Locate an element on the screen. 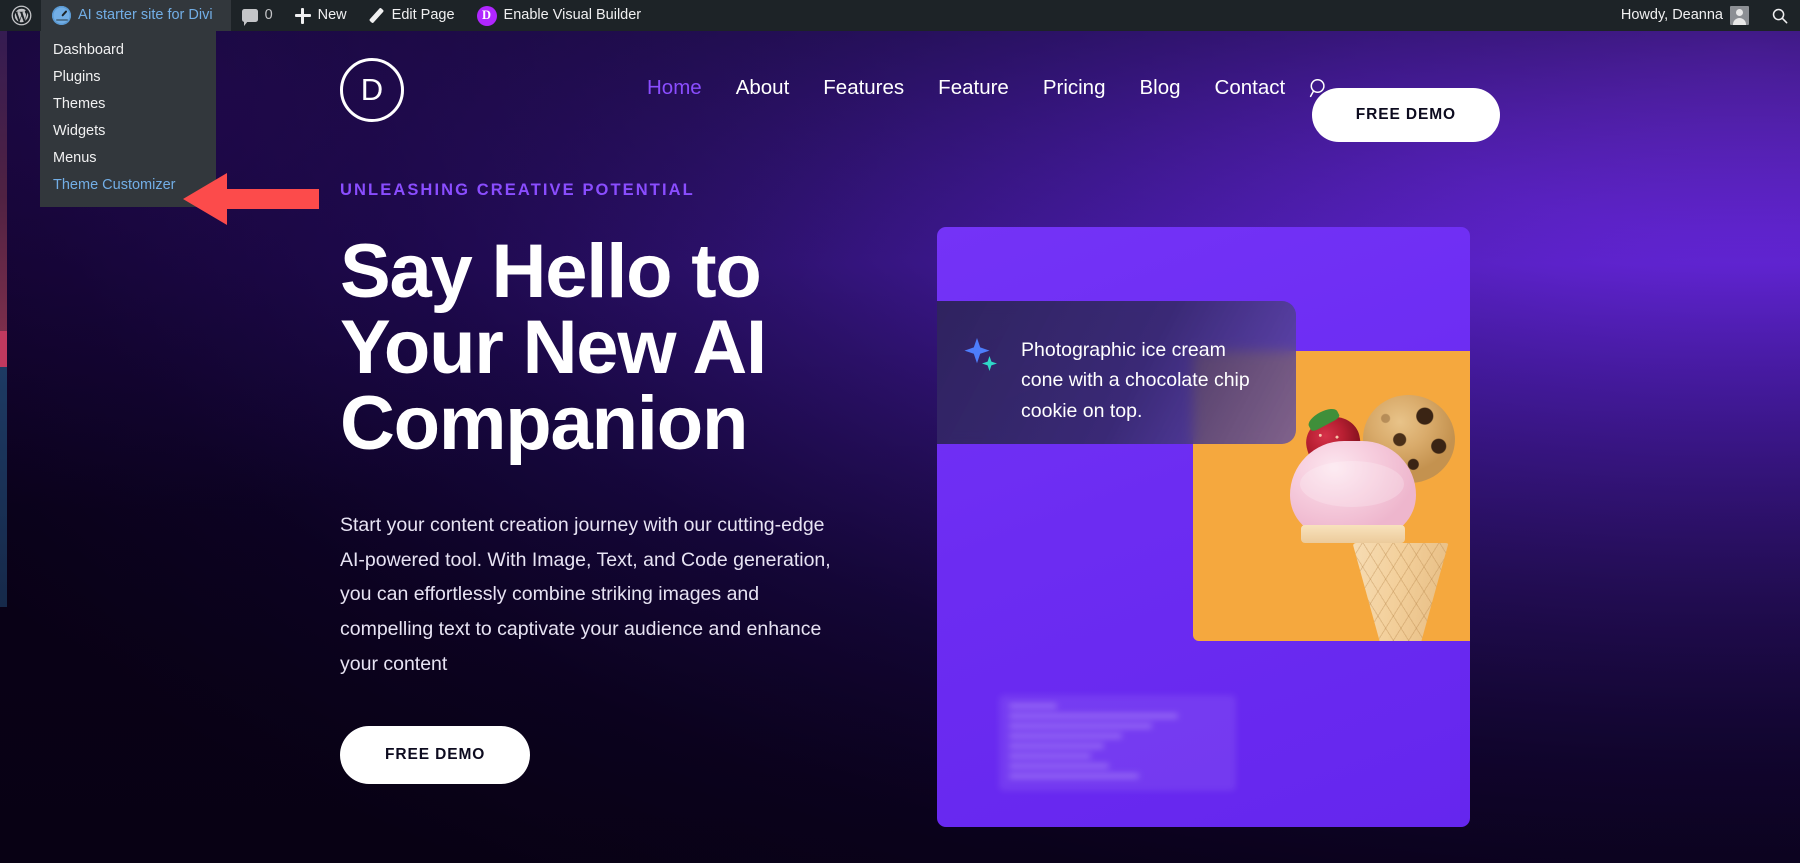  hero-eyebrow: UNLEASHING CREATIVE POTENTIAL is located at coordinates (517, 190).